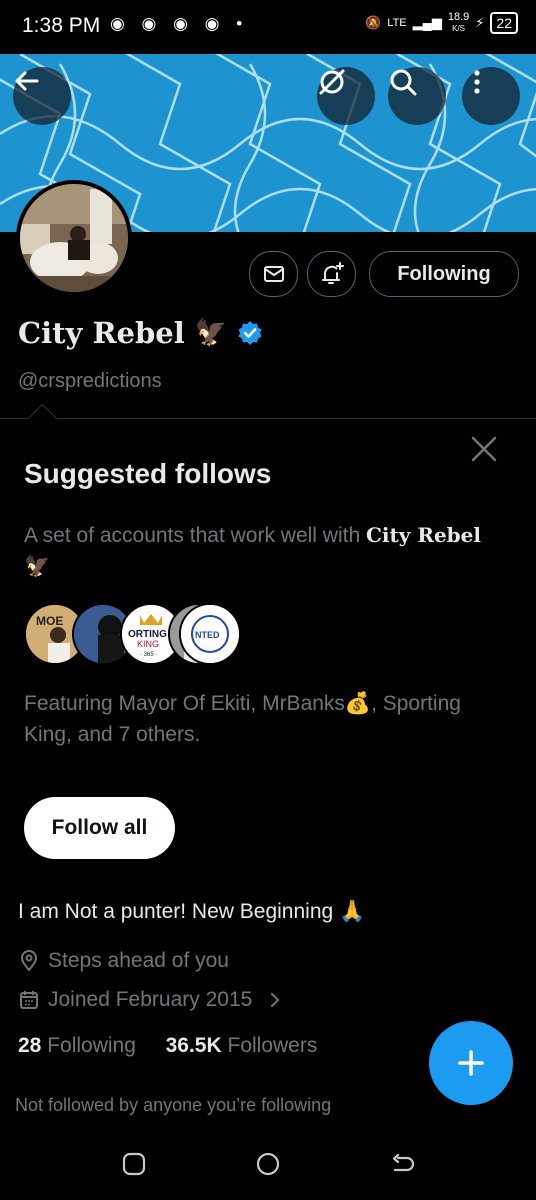 The width and height of the screenshot is (536, 1200). Describe the element at coordinates (42, 96) in the screenshot. I see `back-button` at that location.